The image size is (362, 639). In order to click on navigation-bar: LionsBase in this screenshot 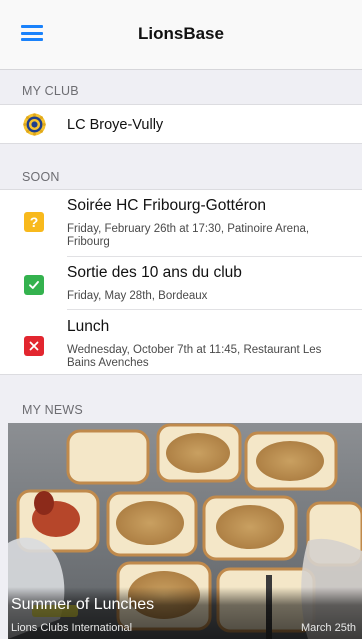, I will do `click(181, 35)`.